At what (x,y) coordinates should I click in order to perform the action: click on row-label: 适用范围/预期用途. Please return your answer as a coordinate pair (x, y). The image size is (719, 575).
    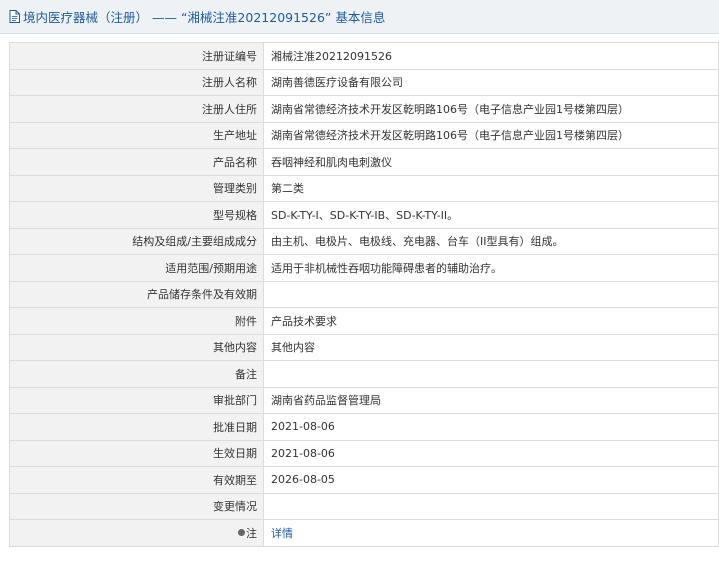
    Looking at the image, I should click on (136, 268).